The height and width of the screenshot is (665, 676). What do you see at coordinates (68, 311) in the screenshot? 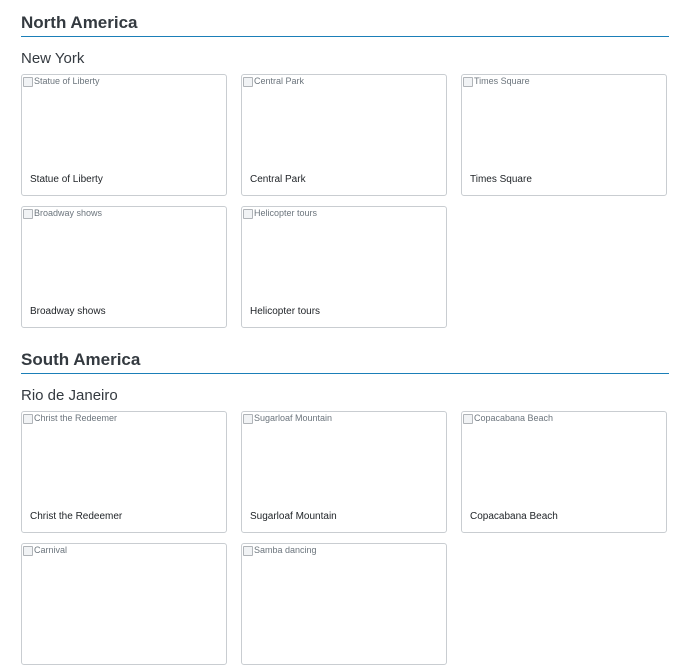
I see `attraction-title: Broadway shows` at bounding box center [68, 311].